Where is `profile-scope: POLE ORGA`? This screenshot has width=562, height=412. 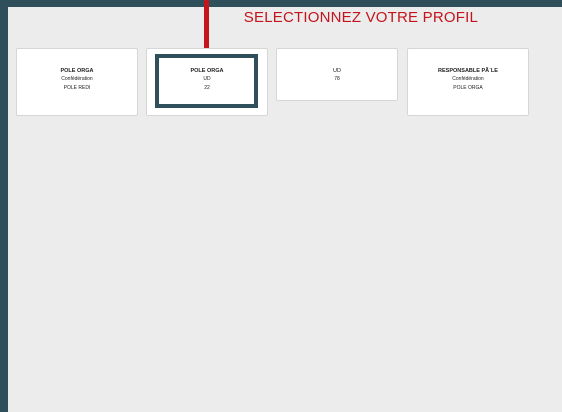 profile-scope: POLE ORGA is located at coordinates (468, 88).